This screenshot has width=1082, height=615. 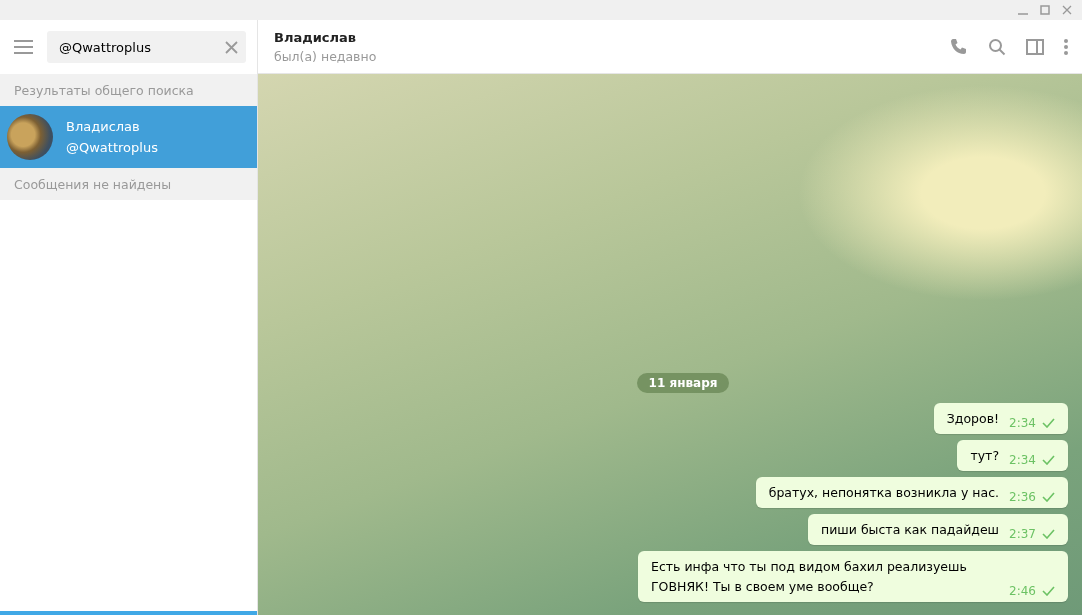 I want to click on chat-status: был(а) недавно, so click(x=326, y=56).